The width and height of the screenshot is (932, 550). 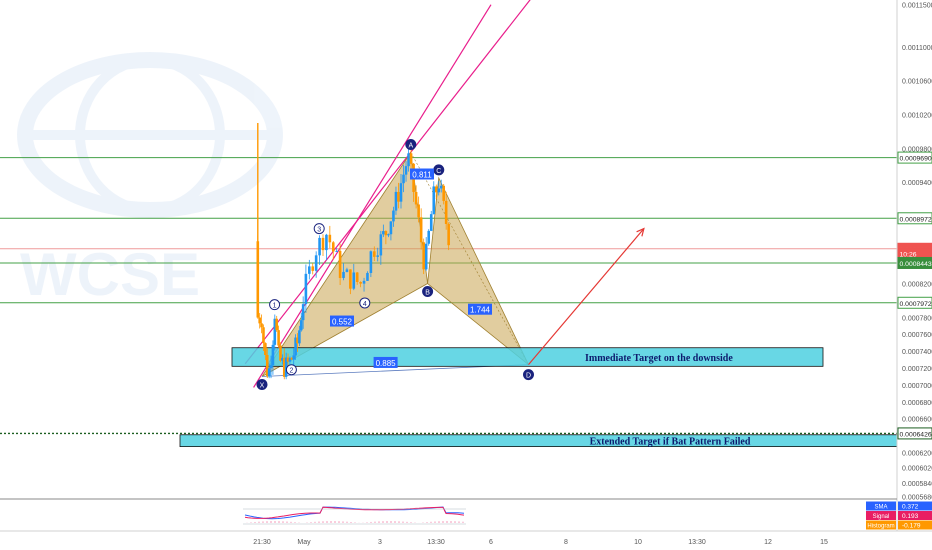 What do you see at coordinates (380, 542) in the screenshot?
I see `x-tick-label: 3` at bounding box center [380, 542].